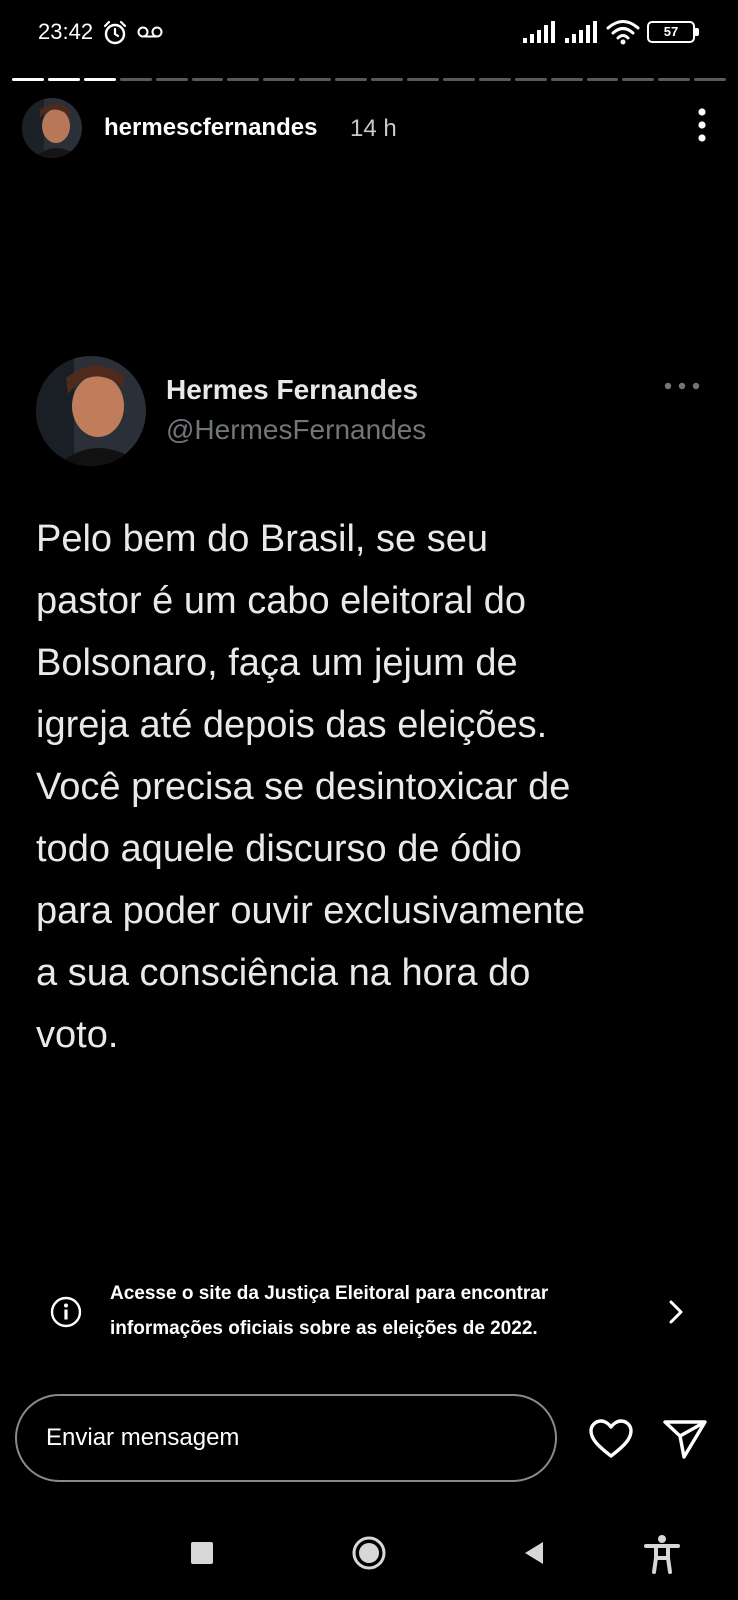 The width and height of the screenshot is (738, 1600). I want to click on voicemail-icon, so click(150, 32).